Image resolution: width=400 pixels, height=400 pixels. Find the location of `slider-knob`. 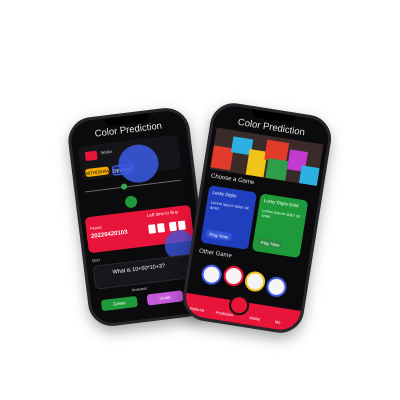

slider-knob is located at coordinates (124, 186).